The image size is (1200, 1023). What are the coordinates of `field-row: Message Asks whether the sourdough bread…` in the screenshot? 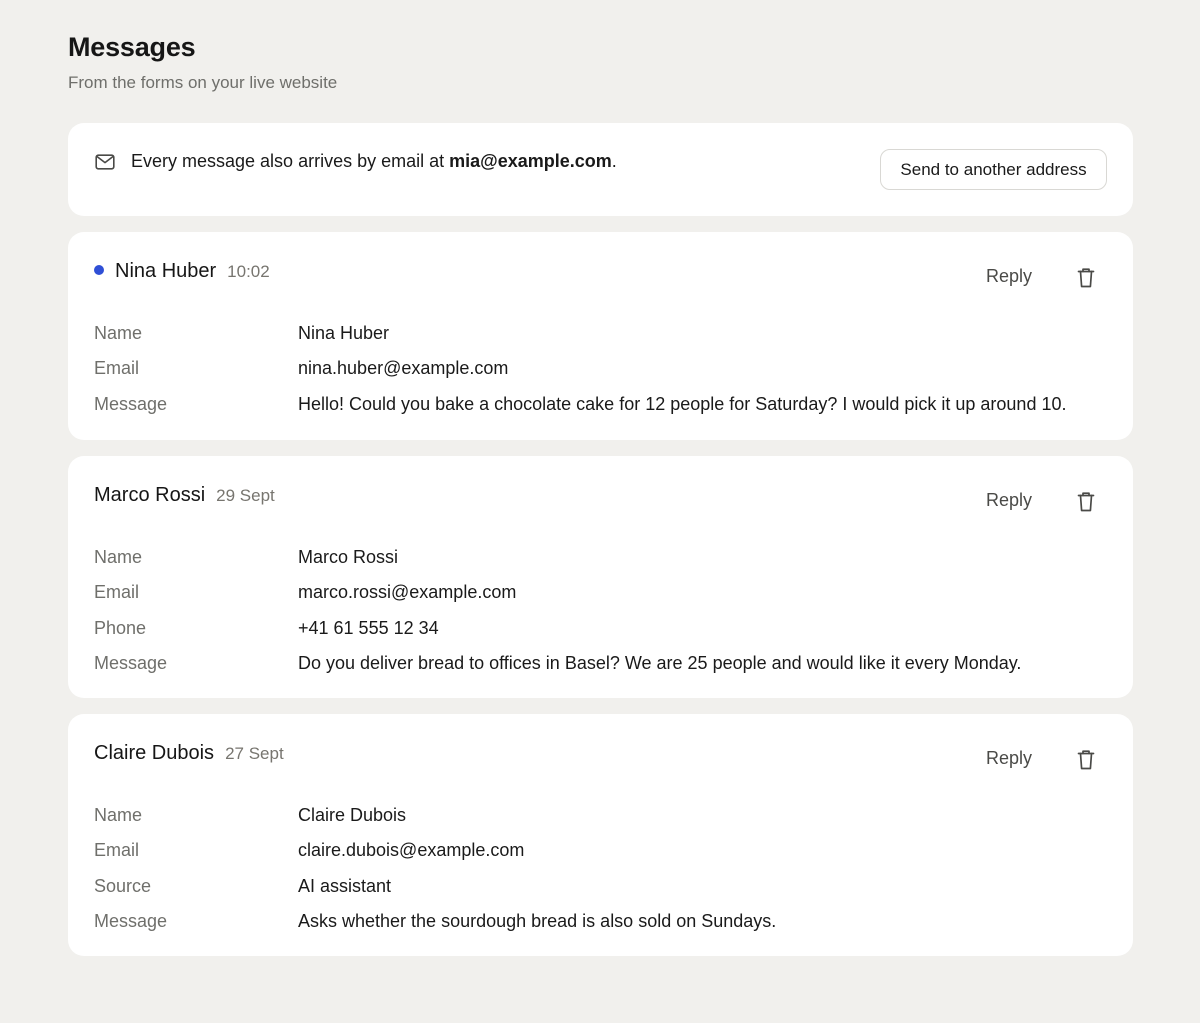 It's located at (600, 921).